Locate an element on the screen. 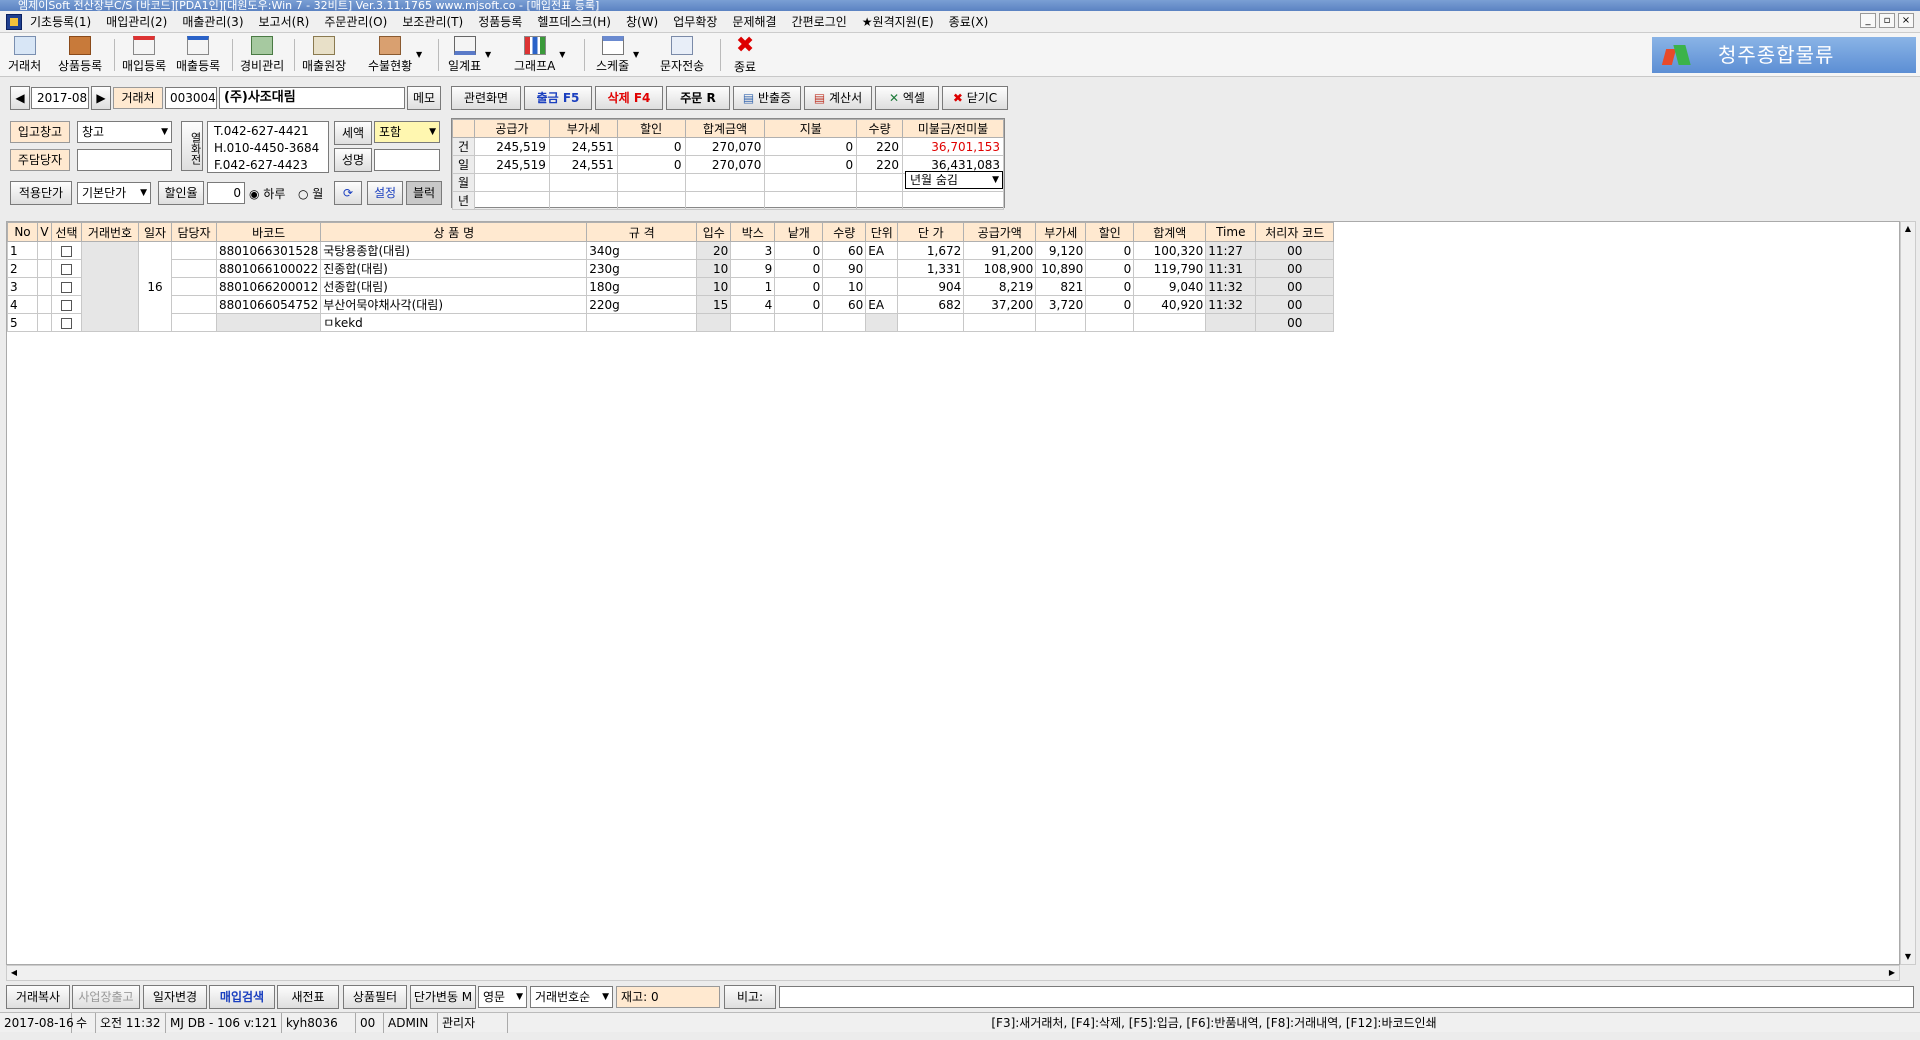  toolbar-exit-button: ✖ 종료 is located at coordinates (745, 55).